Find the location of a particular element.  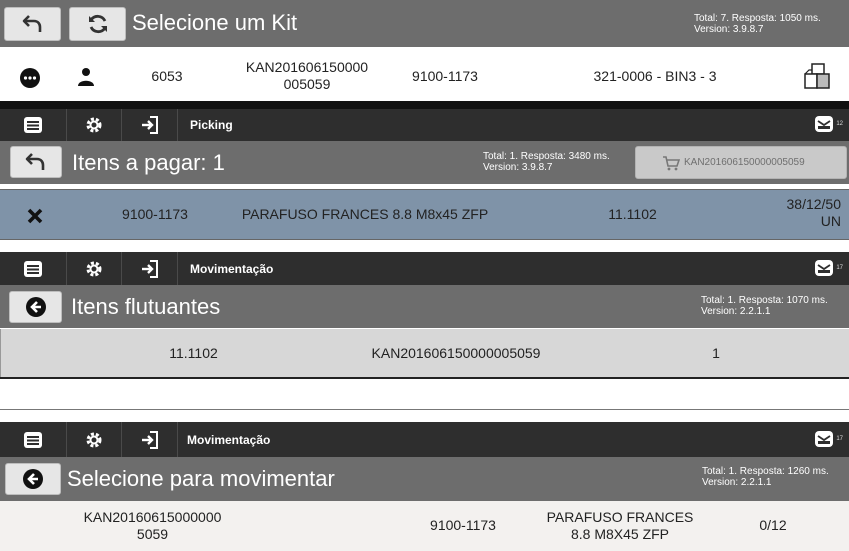

page-title: Itens a pagar: 1 is located at coordinates (148, 162).